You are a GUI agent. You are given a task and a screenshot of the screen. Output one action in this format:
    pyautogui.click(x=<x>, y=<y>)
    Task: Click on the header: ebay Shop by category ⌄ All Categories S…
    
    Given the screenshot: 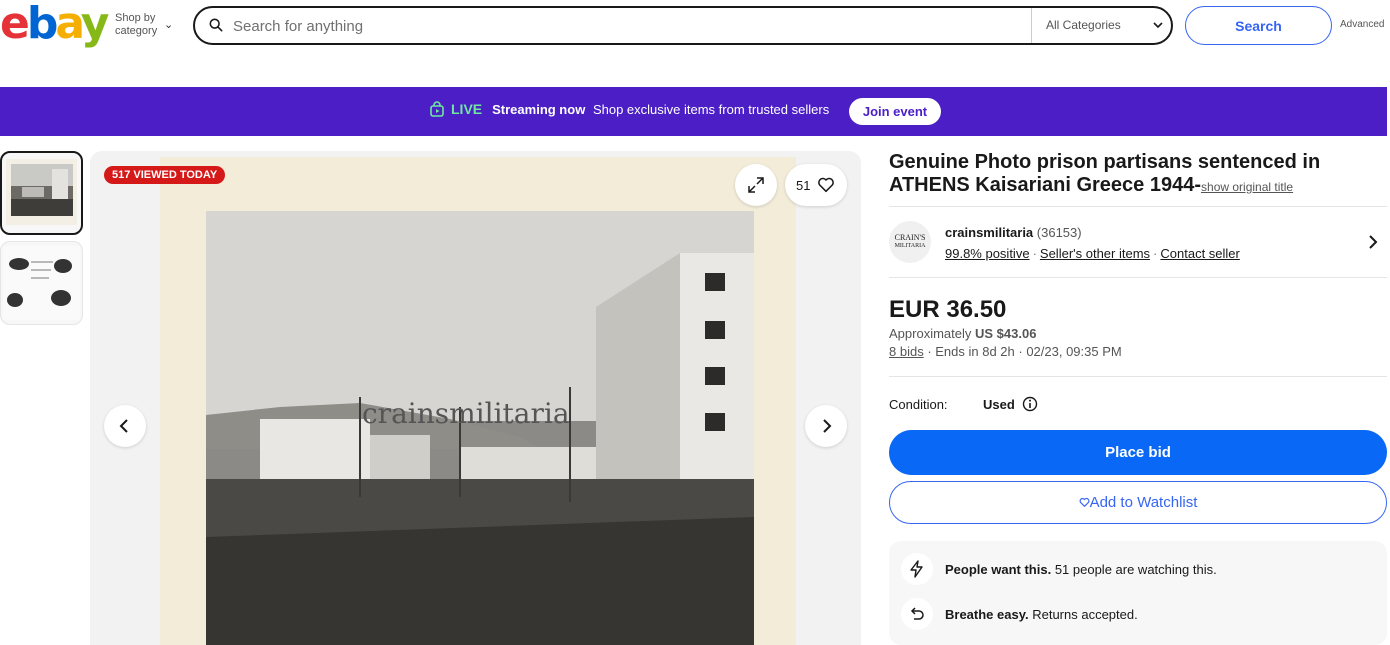 What is the action you would take?
    pyautogui.click(x=695, y=25)
    